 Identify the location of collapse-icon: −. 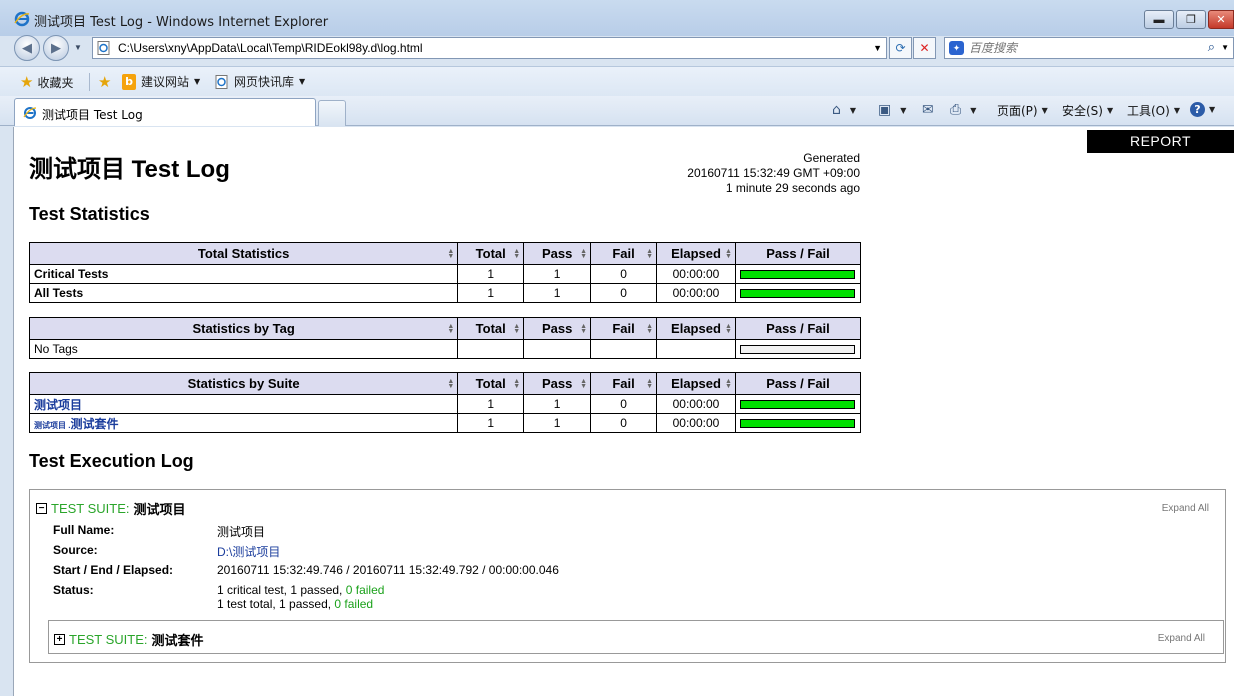
(41, 508).